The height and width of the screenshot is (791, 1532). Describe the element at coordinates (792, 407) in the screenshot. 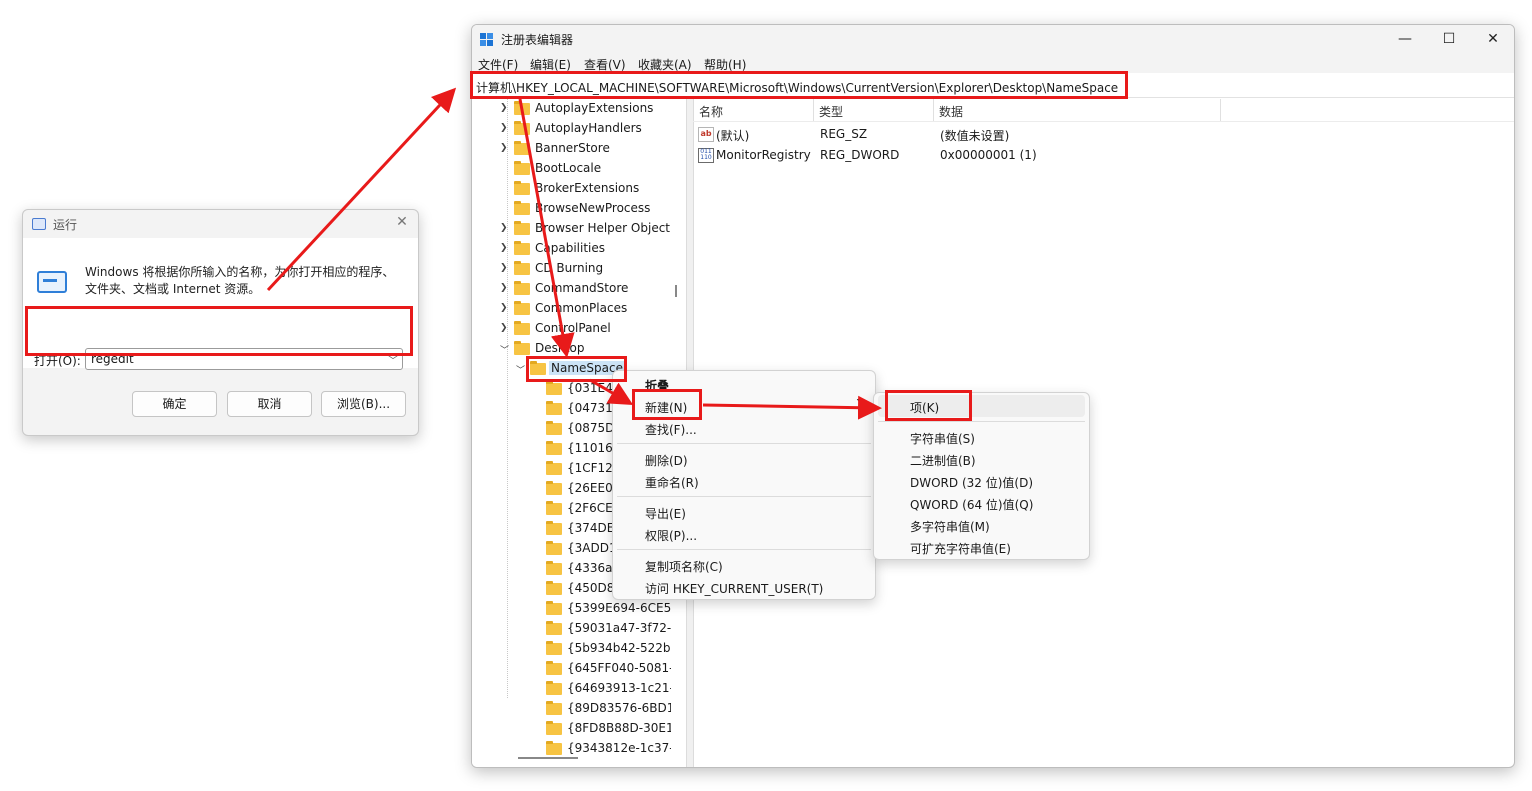

I see `arrow-new-to-key` at that location.